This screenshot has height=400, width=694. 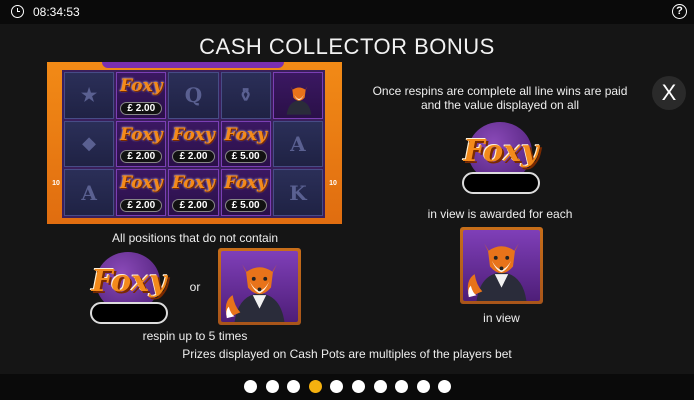 I want to click on reel-badge-left: 10, so click(x=56, y=183).